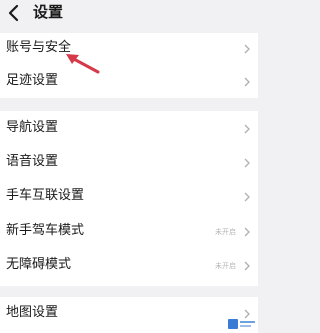  What do you see at coordinates (83, 64) in the screenshot?
I see `annotation-arrow-icon` at bounding box center [83, 64].